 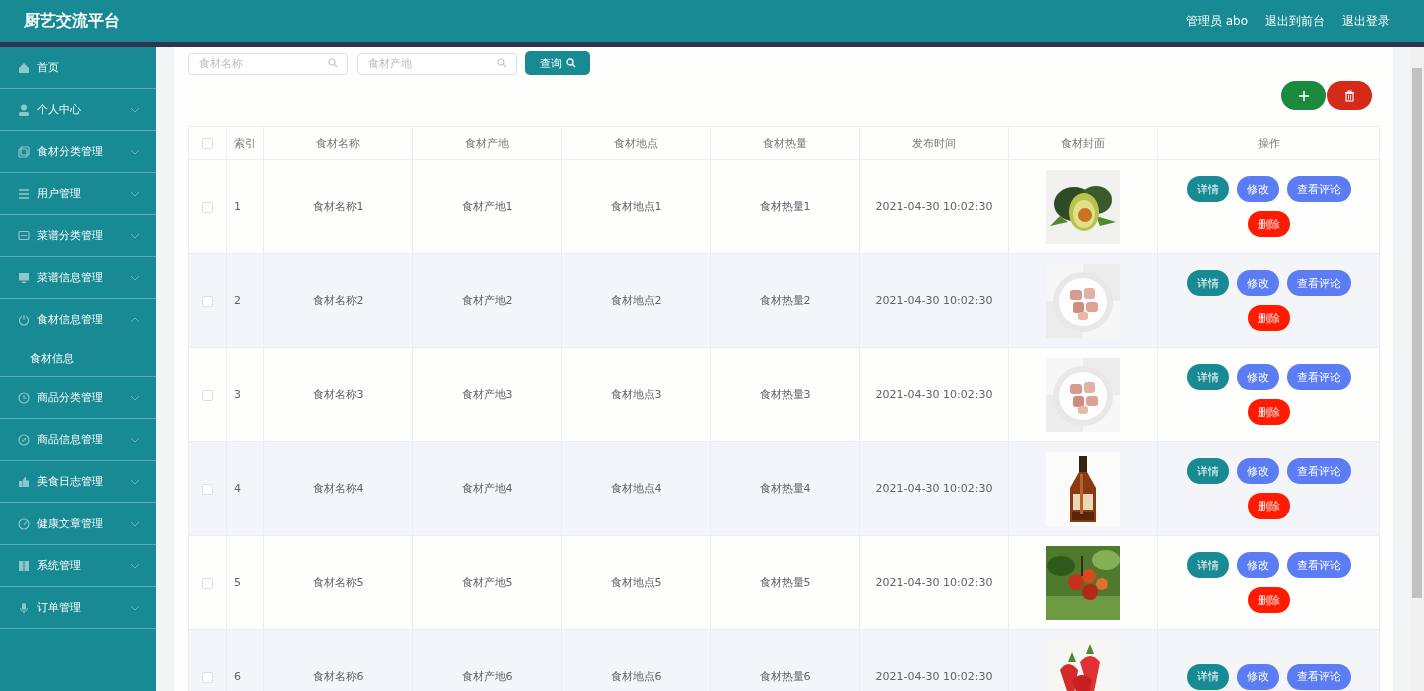 I want to click on sidebar-item: 个人中心, so click(x=78, y=110).